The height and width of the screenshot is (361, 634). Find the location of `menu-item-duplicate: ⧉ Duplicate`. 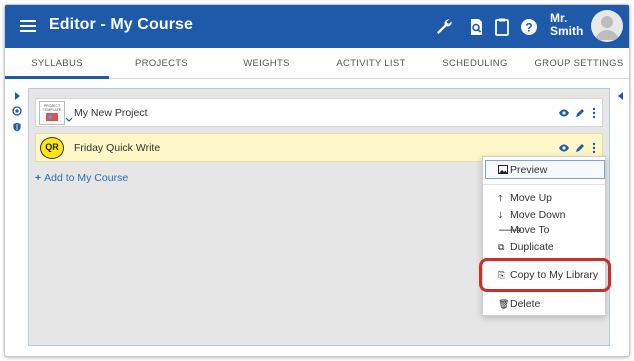

menu-item-duplicate: ⧉ Duplicate is located at coordinates (526, 247).